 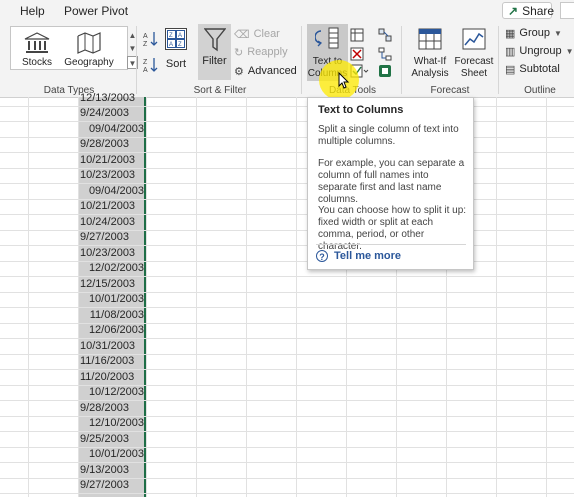 What do you see at coordinates (220, 90) in the screenshot?
I see `sort-filter-group-label: Sort & Filter` at bounding box center [220, 90].